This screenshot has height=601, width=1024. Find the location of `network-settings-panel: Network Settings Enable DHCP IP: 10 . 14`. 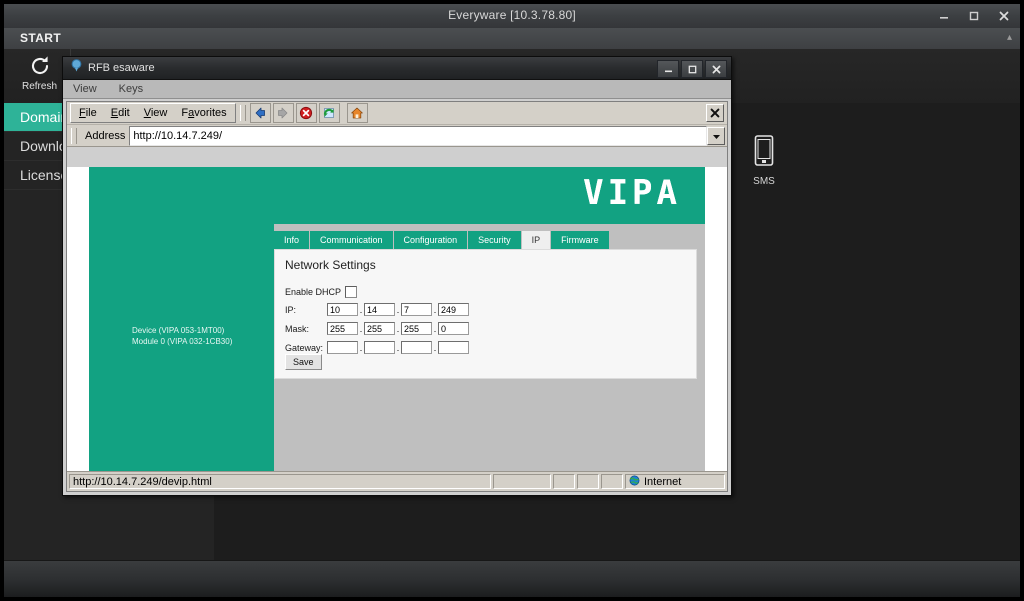

network-settings-panel: Network Settings Enable DHCP IP: 10 . 14 is located at coordinates (485, 314).